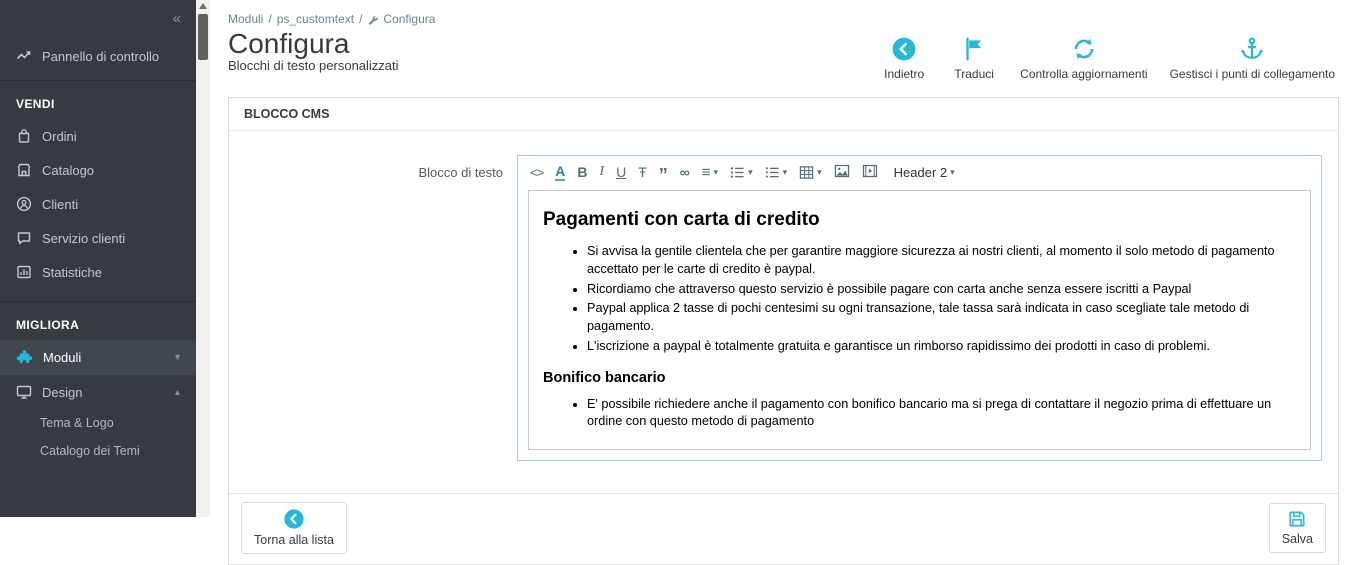 The width and height of the screenshot is (1349, 565). What do you see at coordinates (98, 357) in the screenshot?
I see `sidebar-item-modules: Moduli ▾` at bounding box center [98, 357].